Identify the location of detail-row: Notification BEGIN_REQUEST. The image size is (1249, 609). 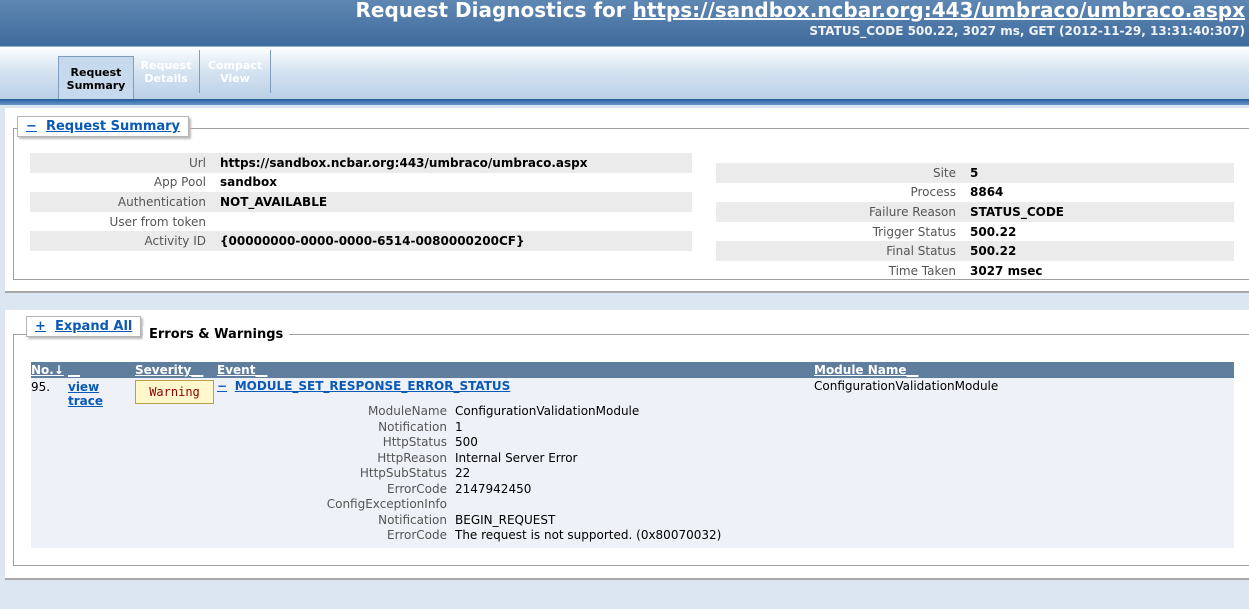
(632, 521).